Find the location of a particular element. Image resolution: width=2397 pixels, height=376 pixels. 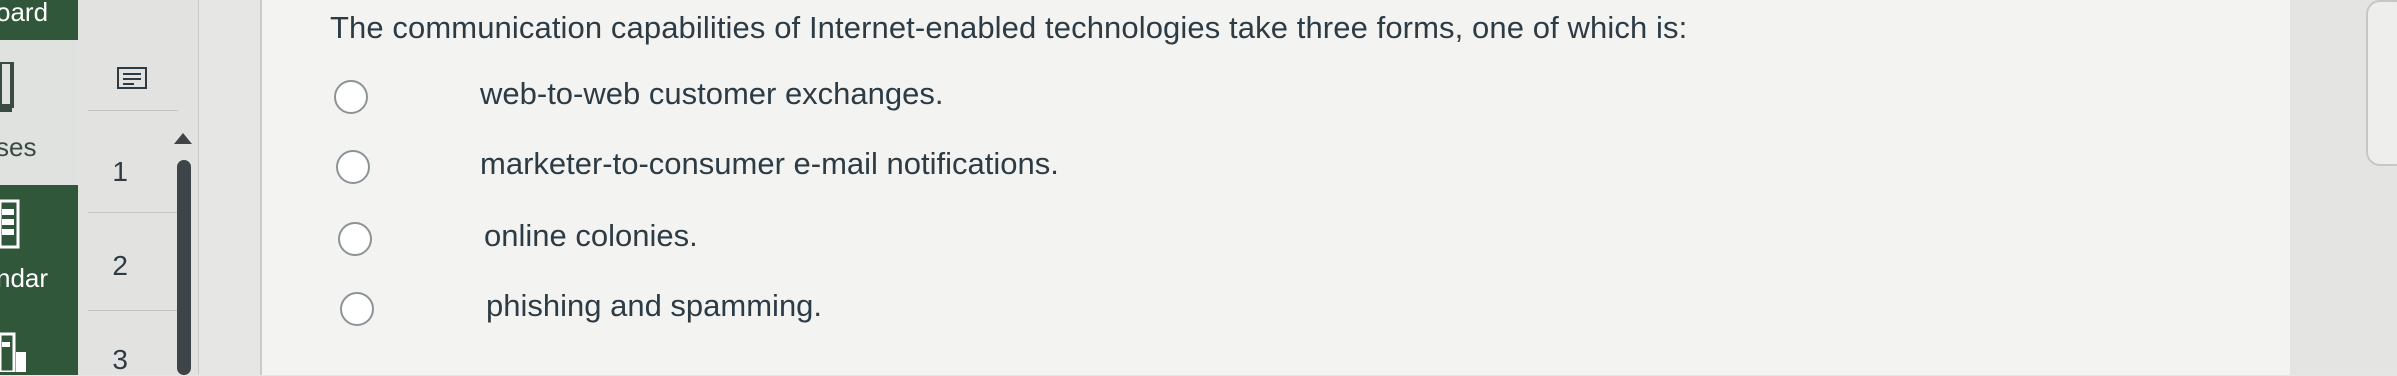

answer-option-3: online colonies. is located at coordinates (934, 242).